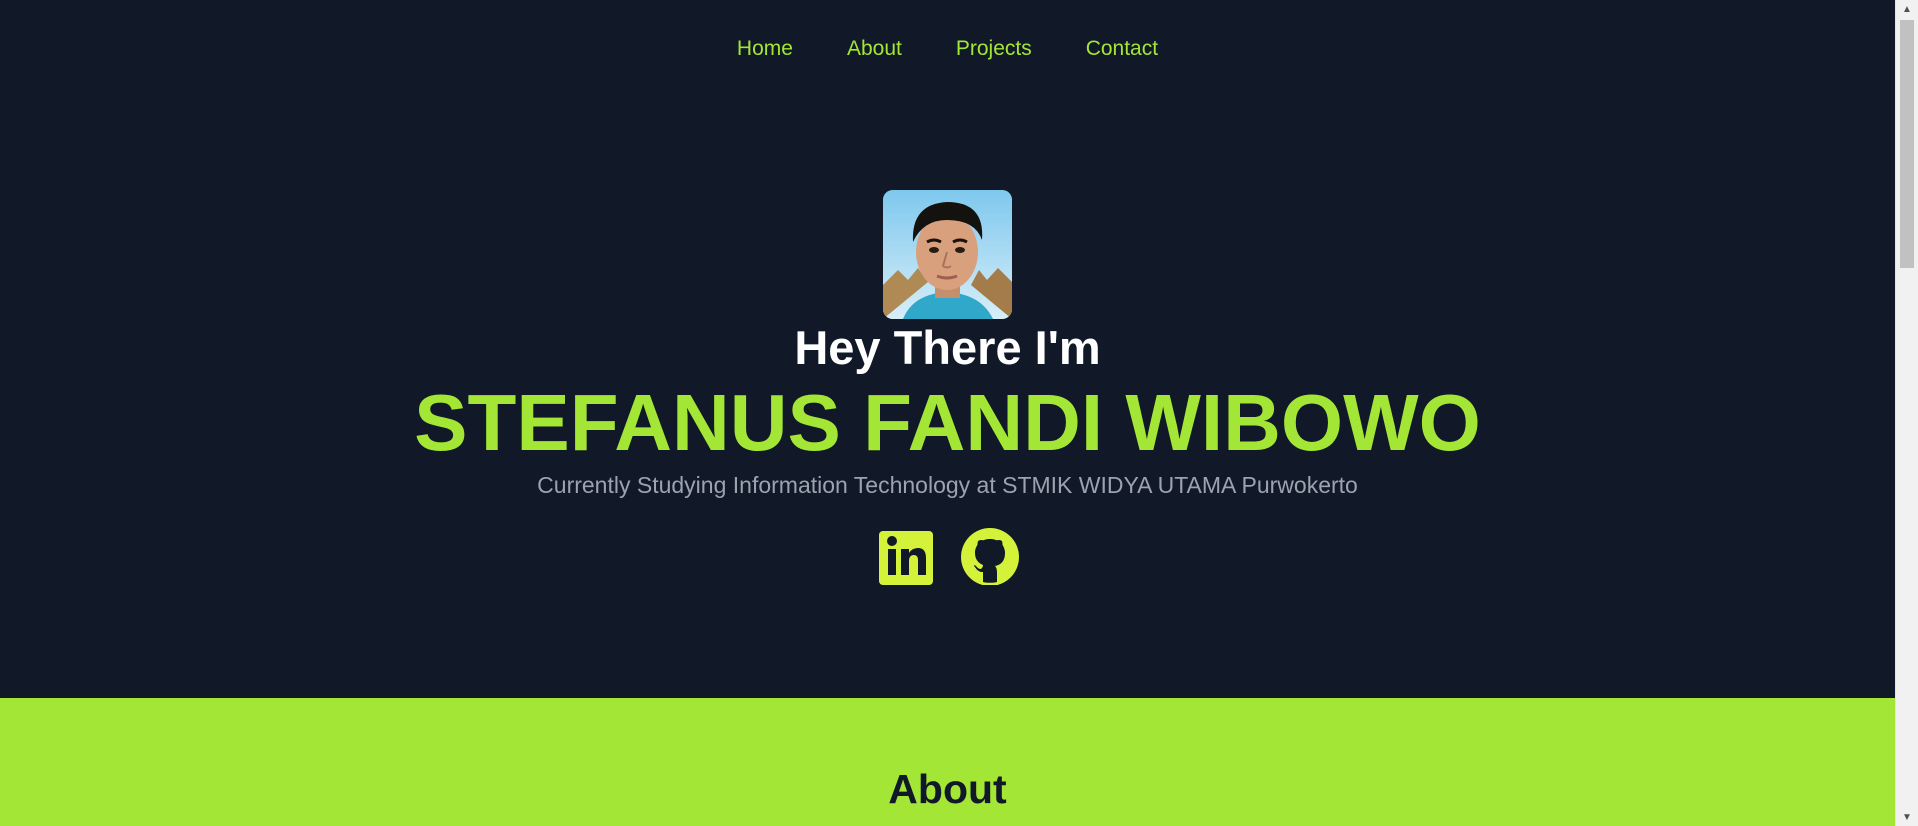  What do you see at coordinates (1906, 413) in the screenshot?
I see `page-scrollbar: ▲ ▼` at bounding box center [1906, 413].